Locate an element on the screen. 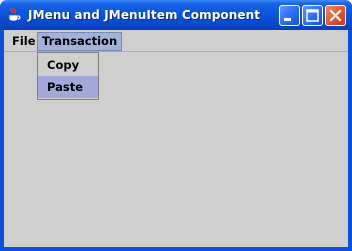 The image size is (352, 251). title-bar: JMenu and JMenuItem Component is located at coordinates (176, 15).